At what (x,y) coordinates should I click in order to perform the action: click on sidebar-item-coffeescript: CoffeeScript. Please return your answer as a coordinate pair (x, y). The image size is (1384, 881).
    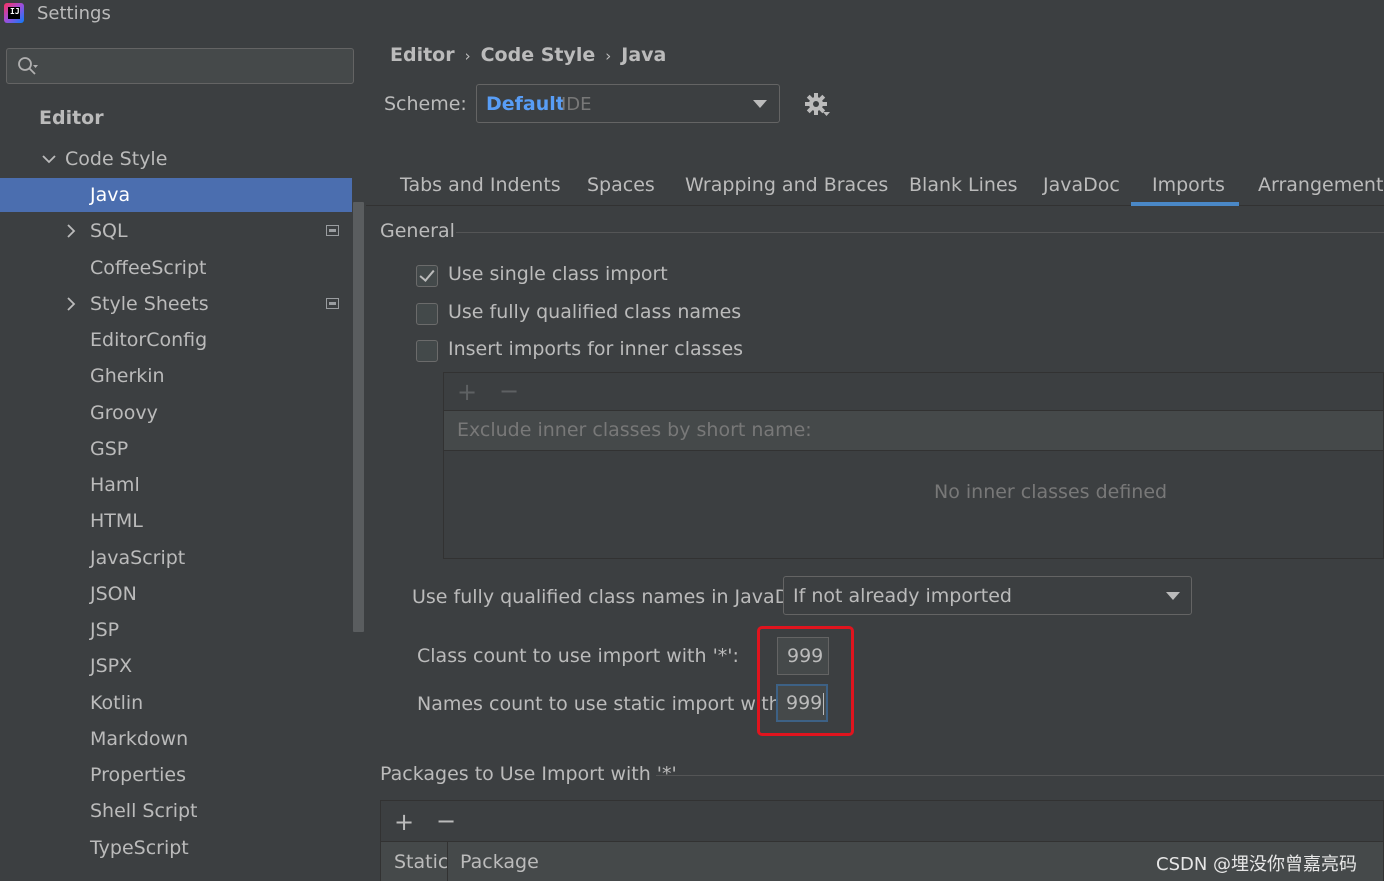
    Looking at the image, I should click on (176, 268).